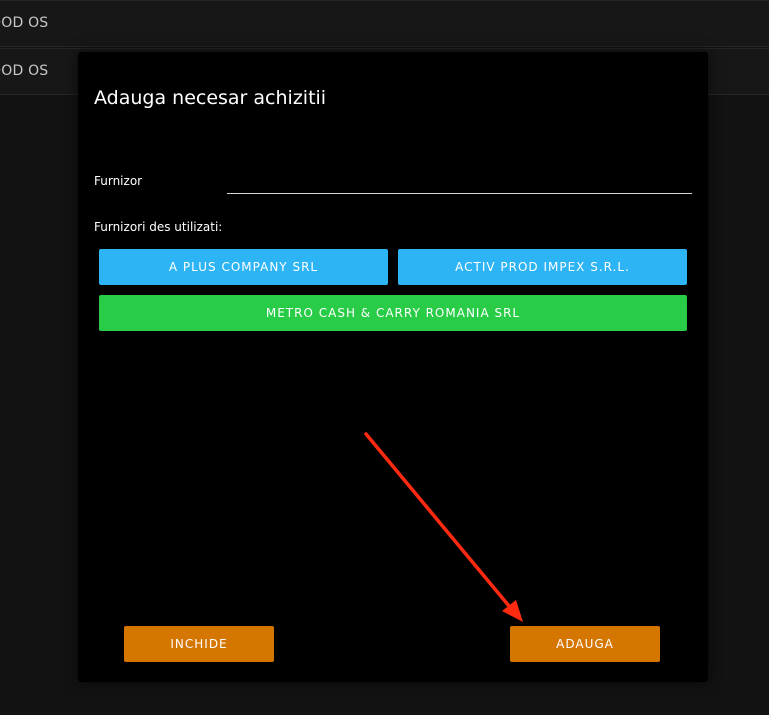 Image resolution: width=769 pixels, height=715 pixels. Describe the element at coordinates (585, 644) in the screenshot. I see `add-button: ADAUGA` at that location.